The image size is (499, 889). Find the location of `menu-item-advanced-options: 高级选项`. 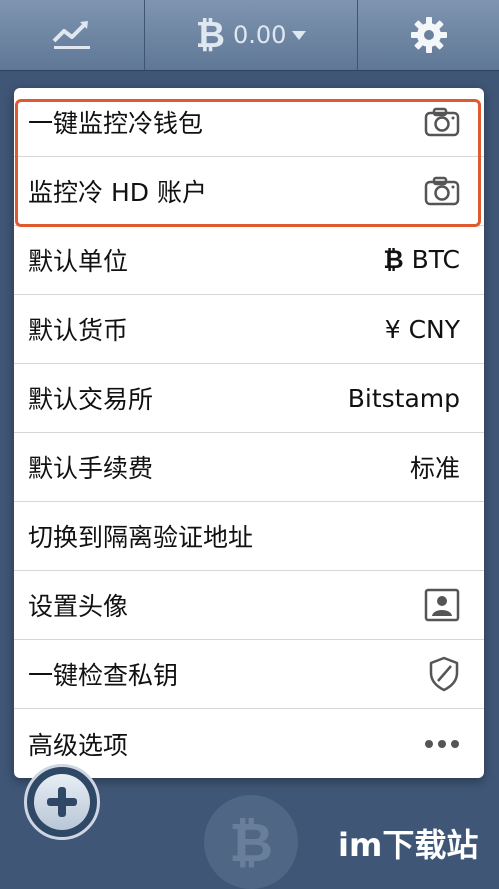

menu-item-advanced-options: 高级选项 is located at coordinates (249, 743).